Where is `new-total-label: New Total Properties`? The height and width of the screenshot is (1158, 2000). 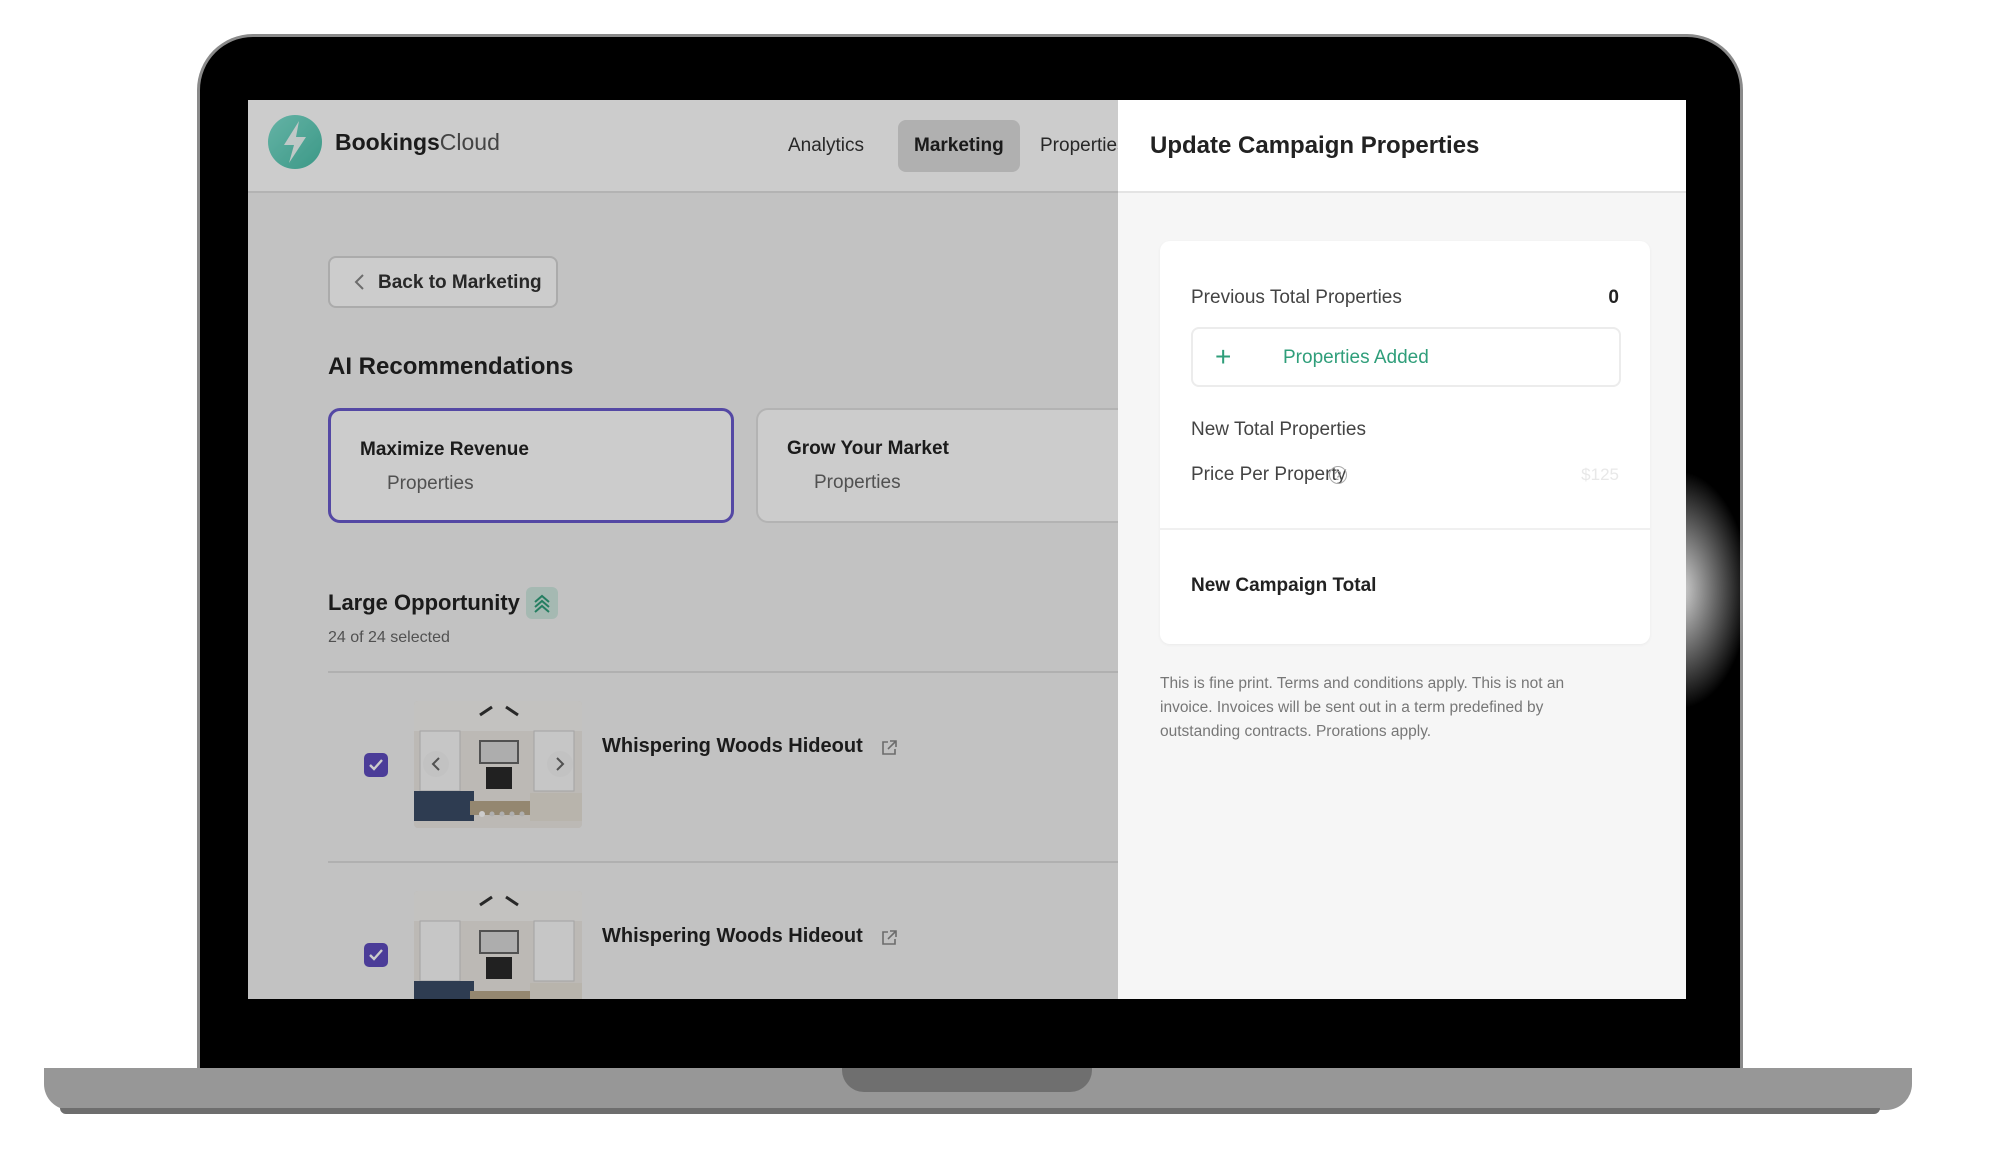
new-total-label: New Total Properties is located at coordinates (1278, 429).